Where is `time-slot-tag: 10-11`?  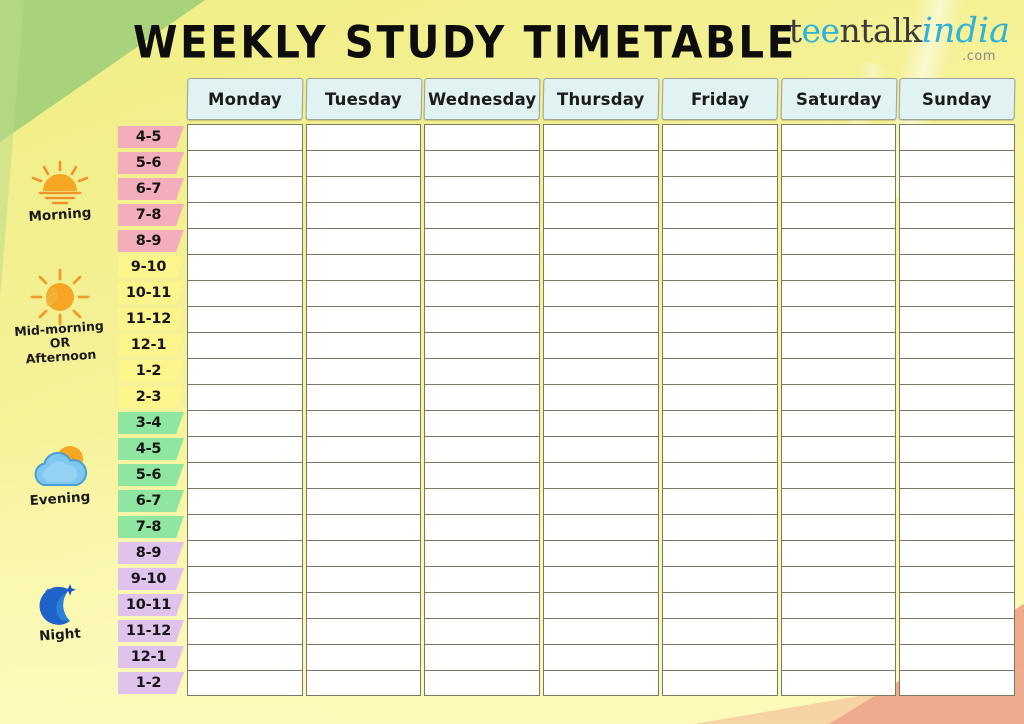
time-slot-tag: 10-11 is located at coordinates (151, 293).